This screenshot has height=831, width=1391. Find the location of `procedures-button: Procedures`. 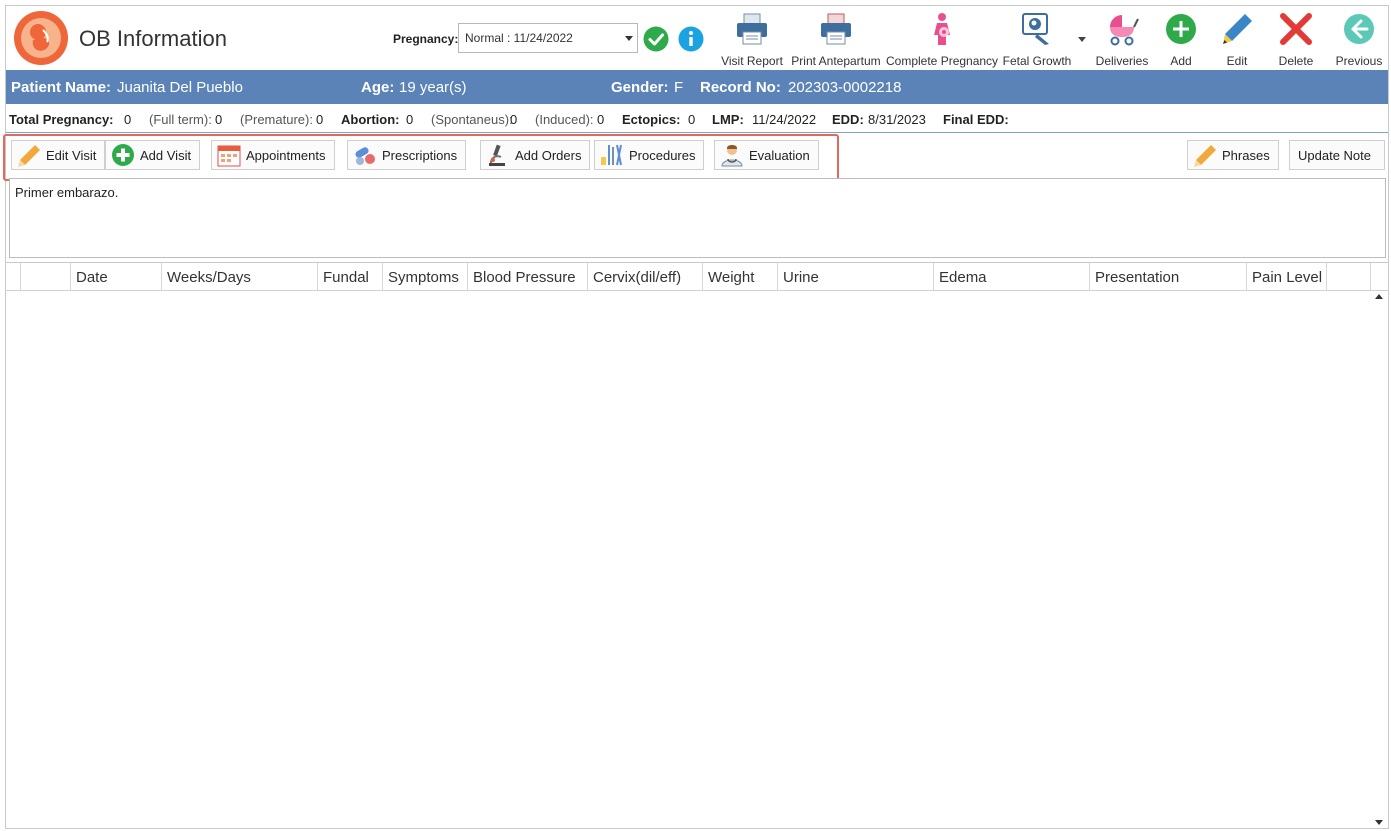

procedures-button: Procedures is located at coordinates (649, 155).